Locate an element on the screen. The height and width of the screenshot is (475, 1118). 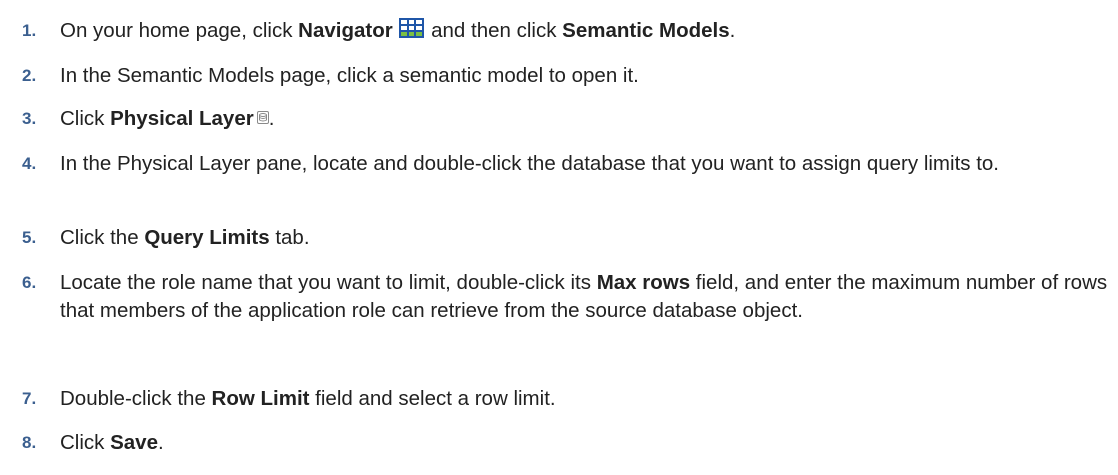
step-number: 8. is located at coordinates (29, 442).